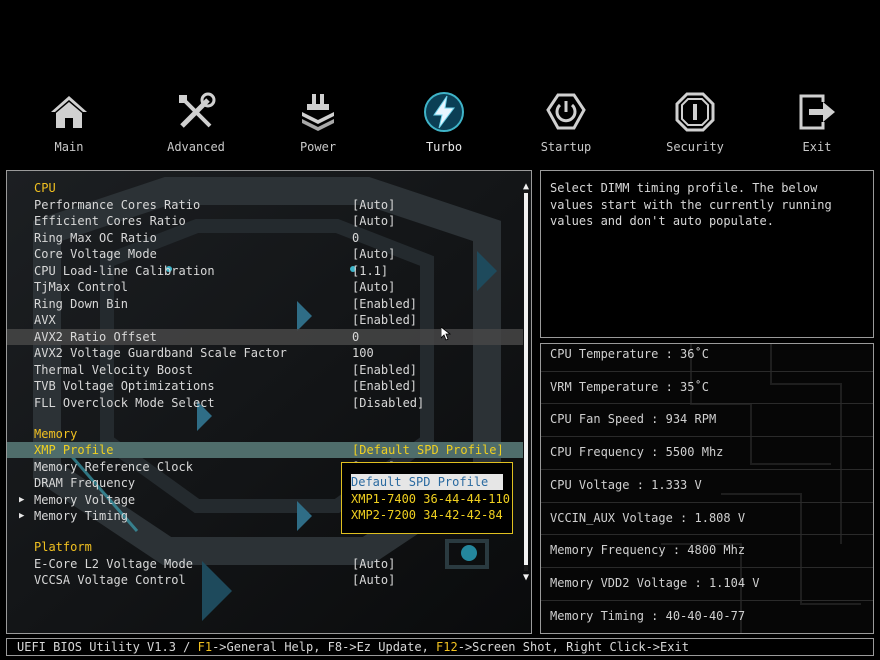 The height and width of the screenshot is (660, 880). What do you see at coordinates (265, 287) in the screenshot?
I see `setting-row: TjMax Control [Auto]` at bounding box center [265, 287].